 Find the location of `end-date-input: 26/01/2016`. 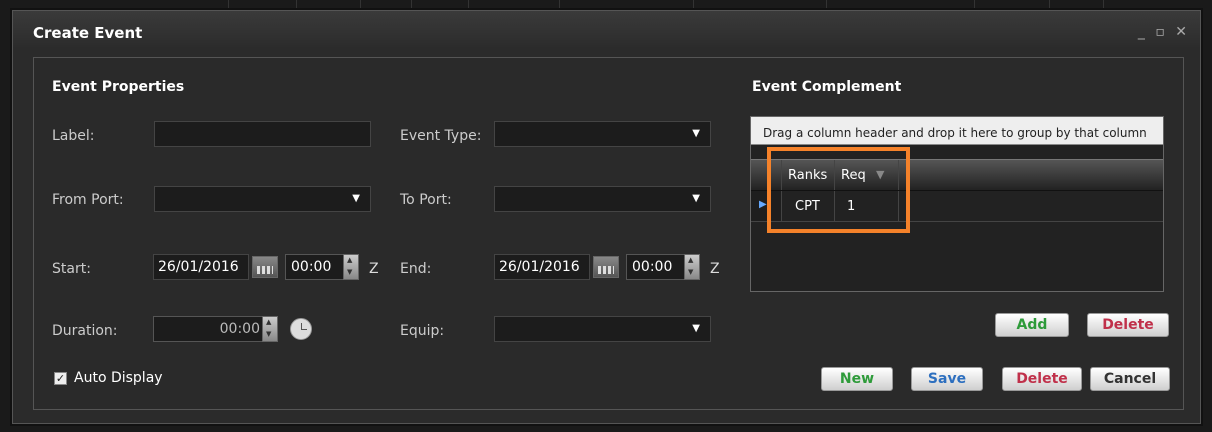

end-date-input: 26/01/2016 is located at coordinates (542, 267).